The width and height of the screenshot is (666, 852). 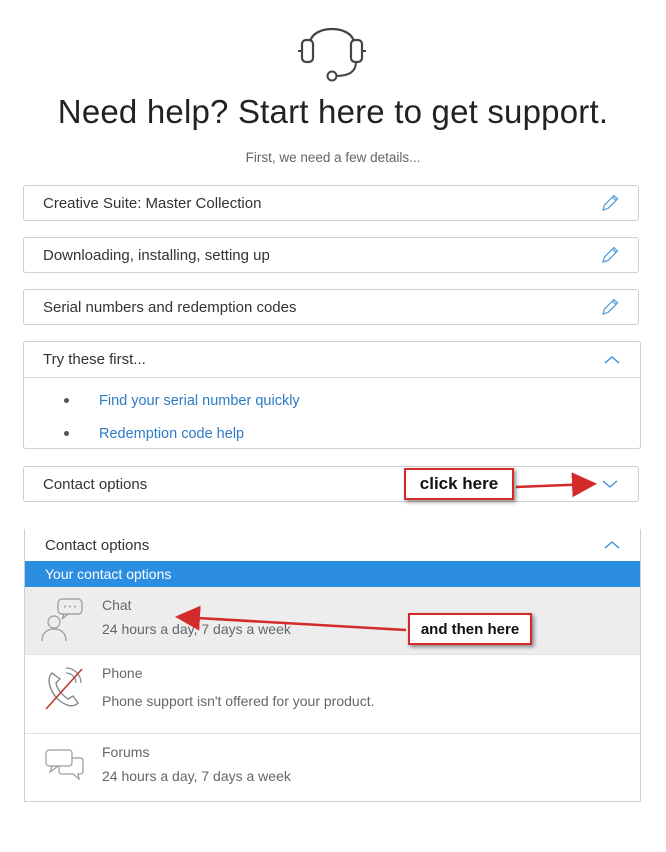 What do you see at coordinates (196, 776) in the screenshot?
I see `forums-option-desc: 24 hours a day, 7 days a week` at bounding box center [196, 776].